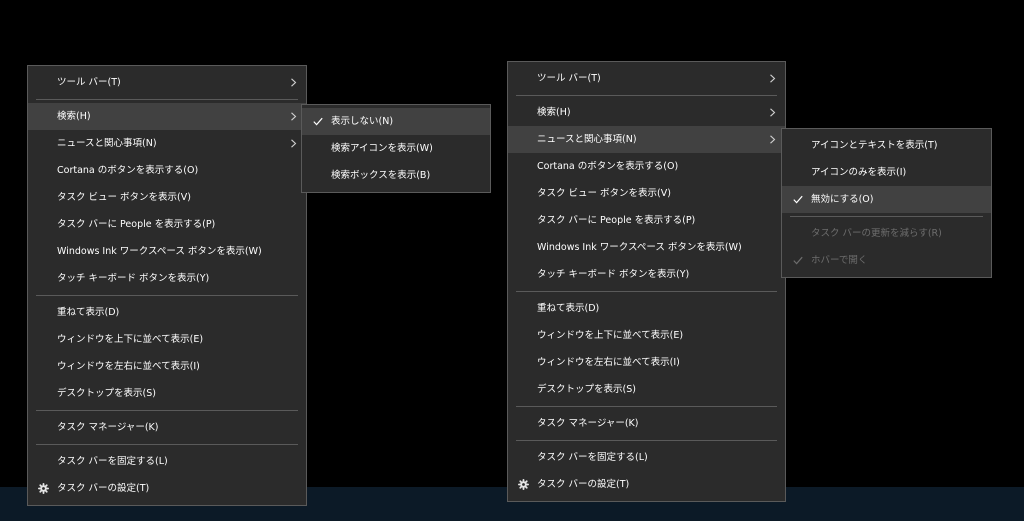 Image resolution: width=1024 pixels, height=521 pixels. Describe the element at coordinates (396, 121) in the screenshot. I see `submenu-item-hidden: 表示しない(N)` at that location.